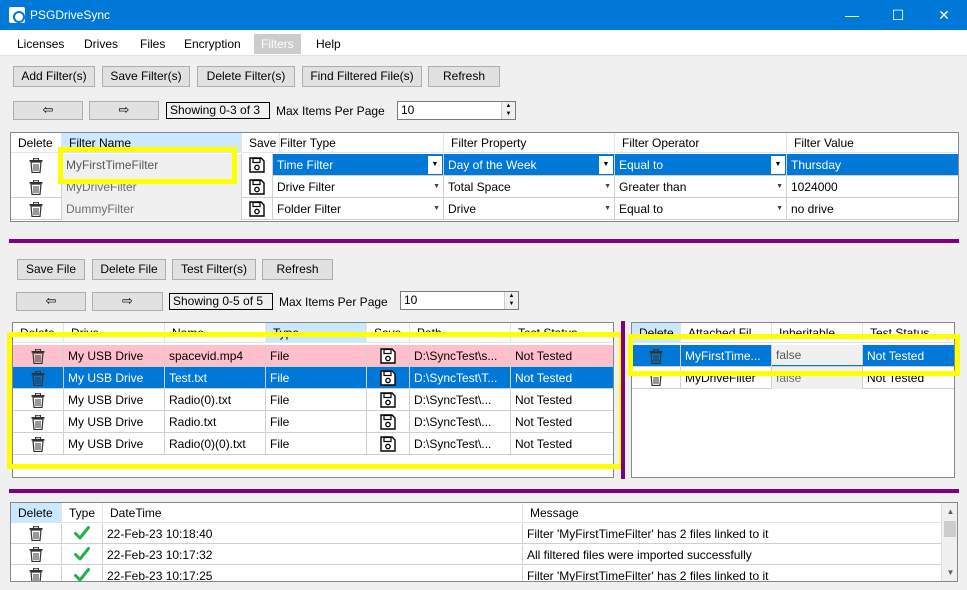  What do you see at coordinates (508, 110) in the screenshot?
I see `filters-max-items-spinner: ▲ ▼` at bounding box center [508, 110].